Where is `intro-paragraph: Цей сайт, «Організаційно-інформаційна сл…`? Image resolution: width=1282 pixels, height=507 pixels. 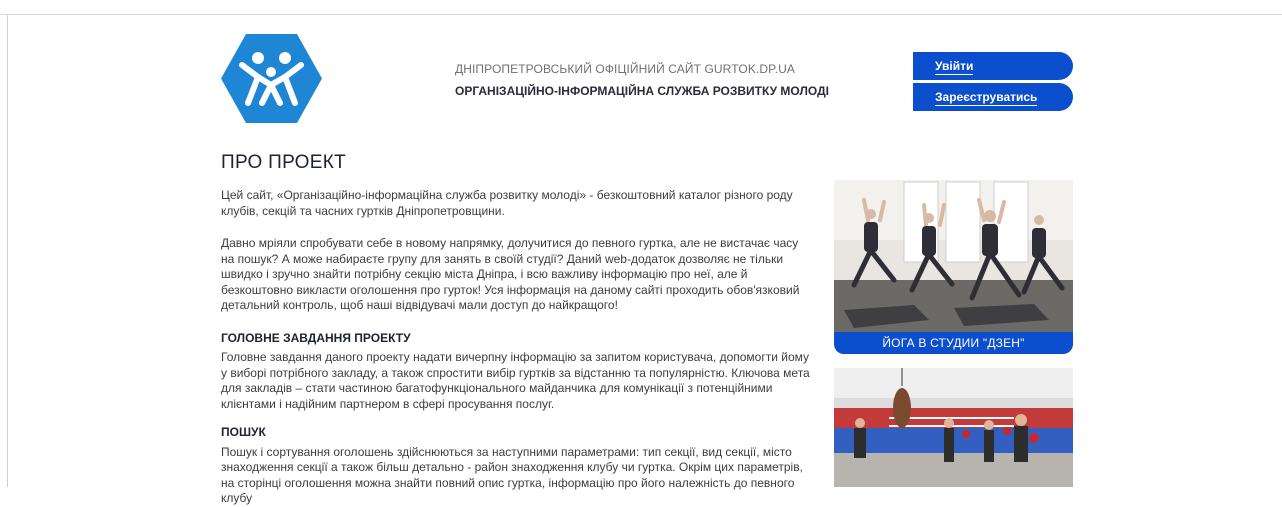 intro-paragraph: Цей сайт, «Організаційно-інформаційна сл… is located at coordinates (507, 203).